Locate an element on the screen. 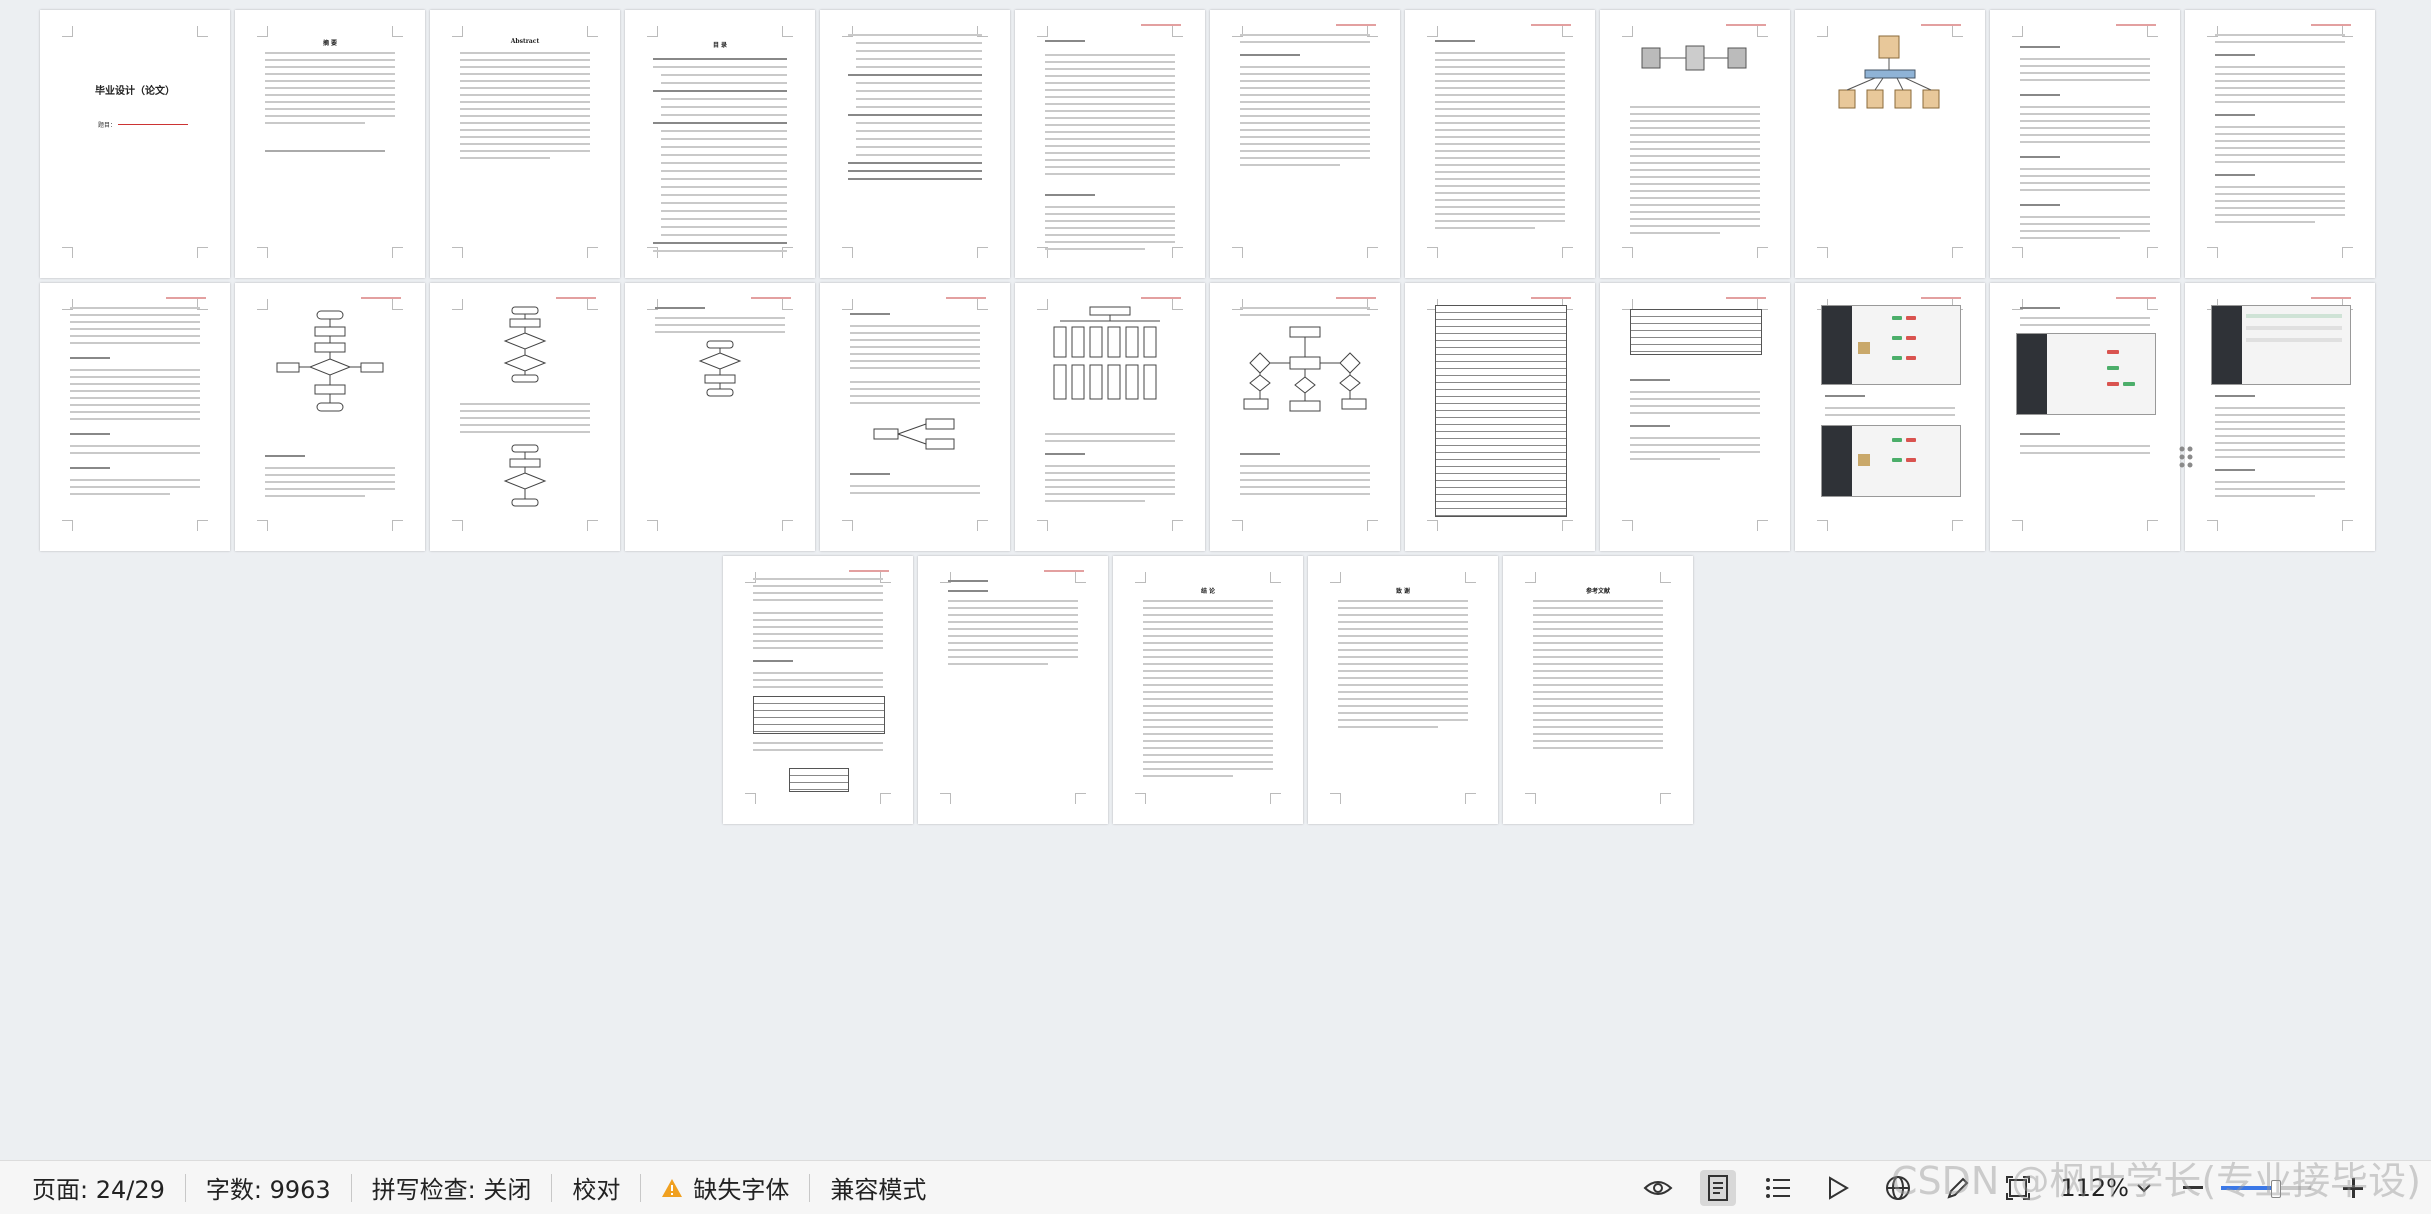  page-view-icon is located at coordinates (1718, 1187).